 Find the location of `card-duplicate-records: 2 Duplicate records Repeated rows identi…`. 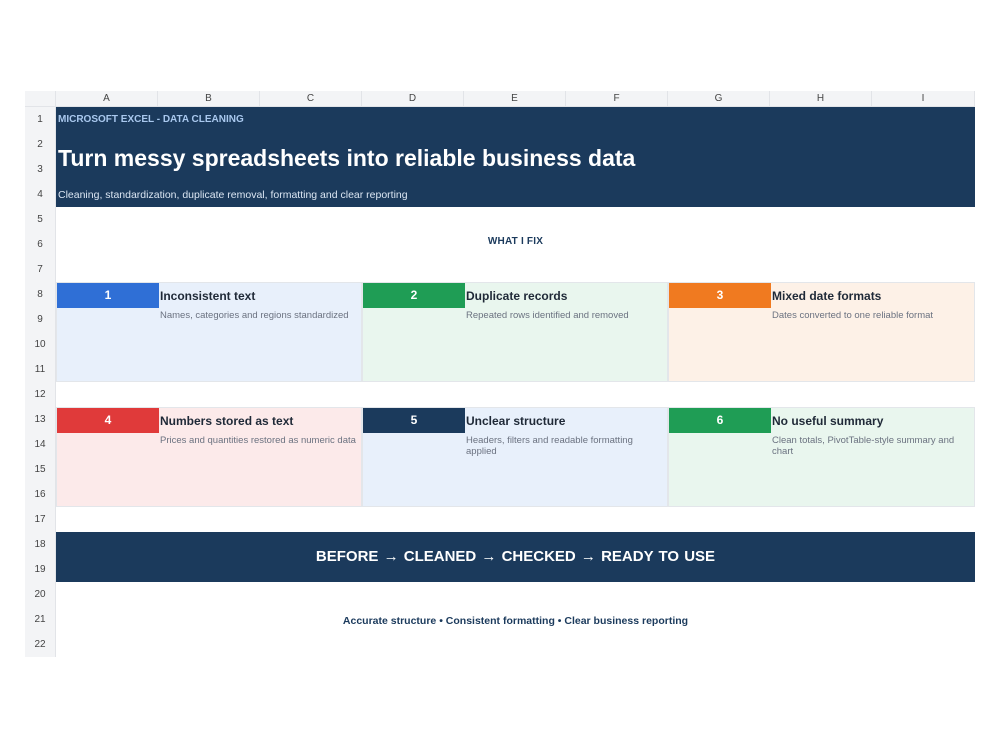

card-duplicate-records: 2 Duplicate records Repeated rows identi… is located at coordinates (515, 332).